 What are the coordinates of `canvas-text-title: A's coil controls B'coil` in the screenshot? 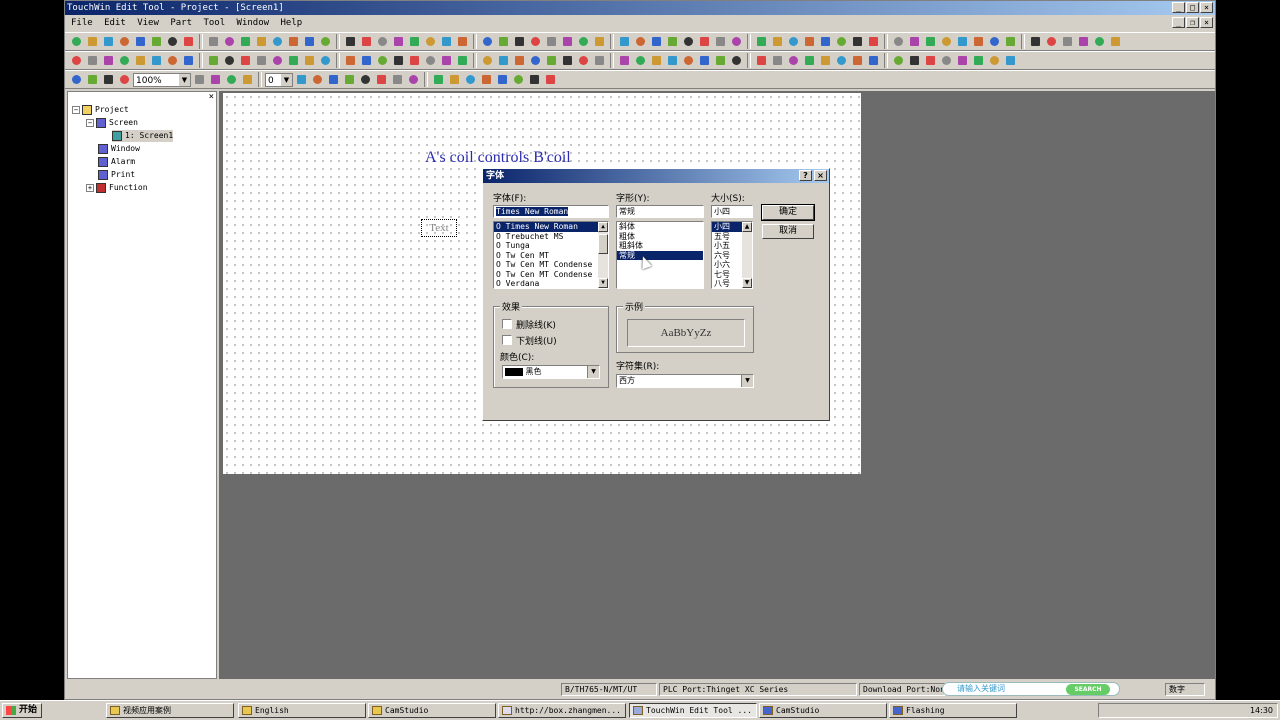 It's located at (498, 158).